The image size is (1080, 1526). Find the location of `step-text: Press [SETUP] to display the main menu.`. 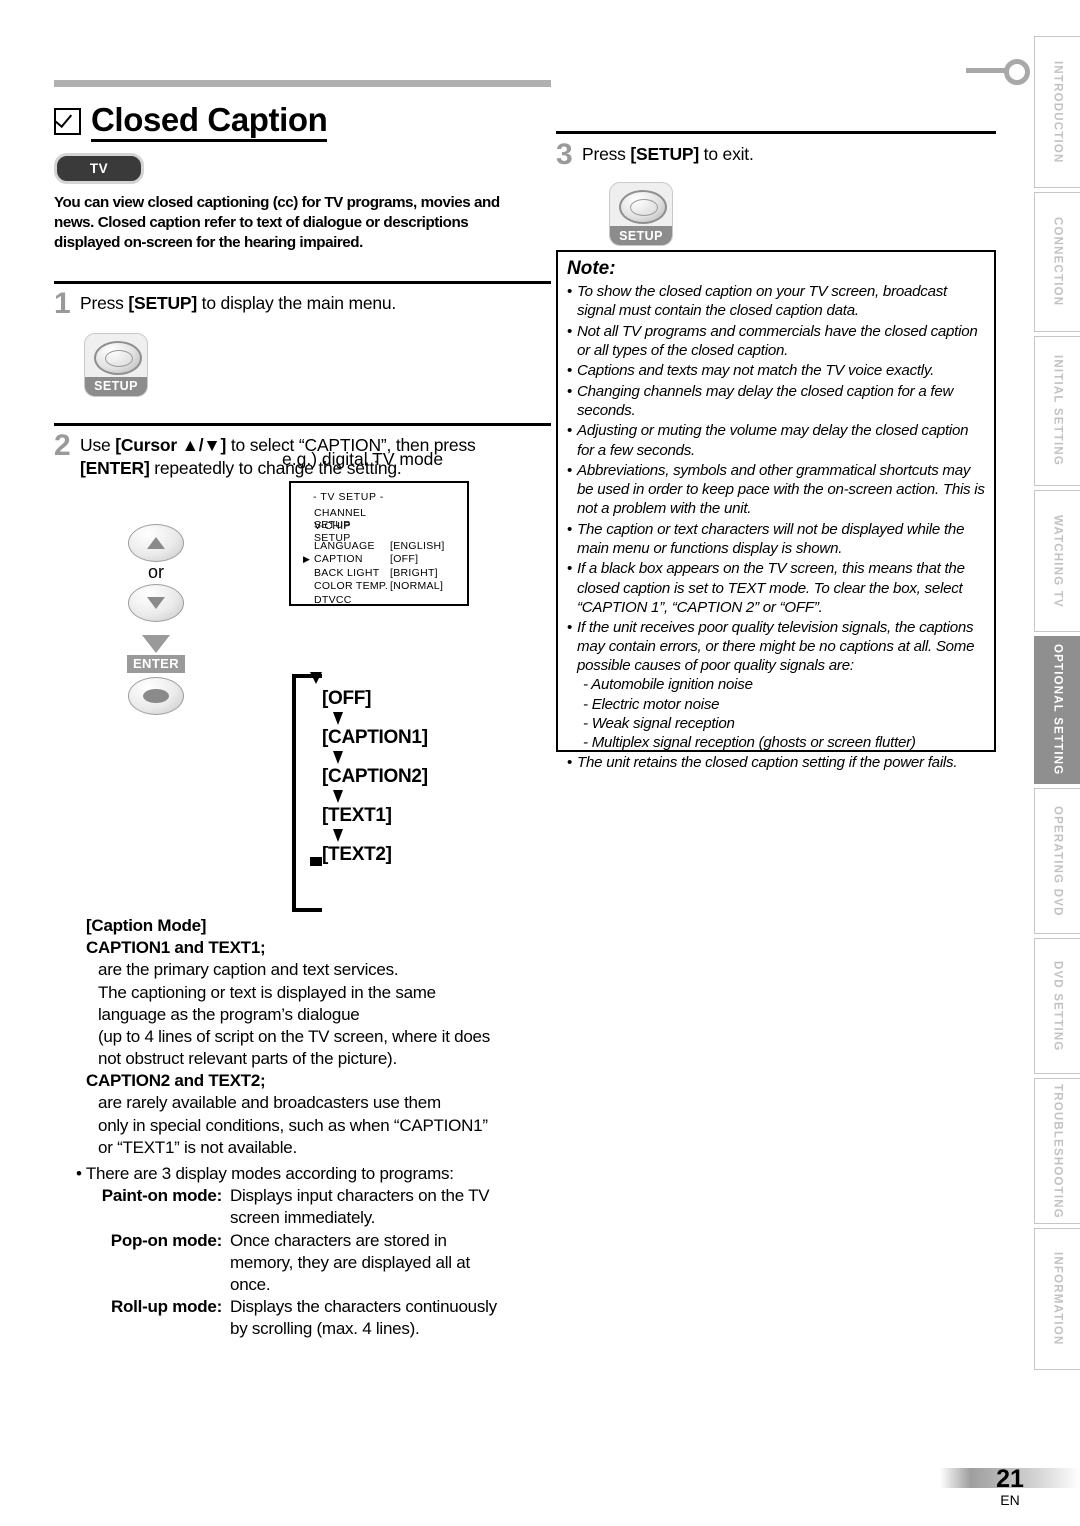

step-text: Press [SETUP] to display the main menu. is located at coordinates (238, 303).